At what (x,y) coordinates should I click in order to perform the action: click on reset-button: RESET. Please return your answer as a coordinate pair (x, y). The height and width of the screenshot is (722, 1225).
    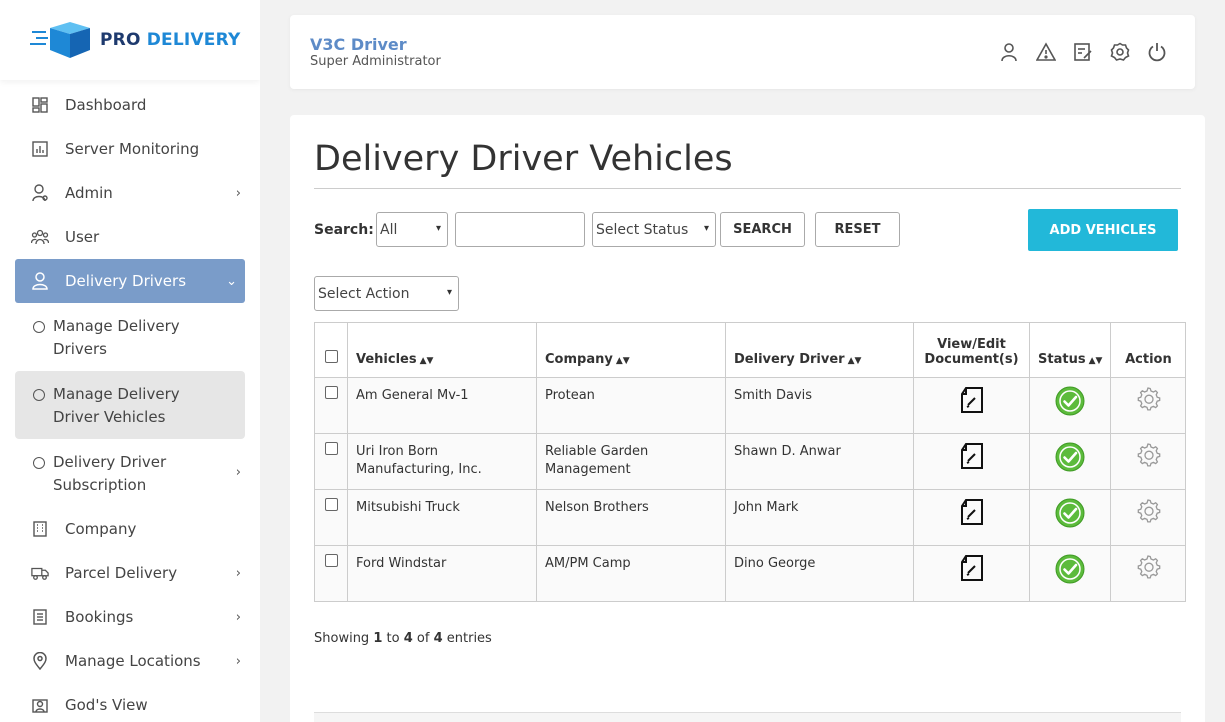
    Looking at the image, I should click on (857, 229).